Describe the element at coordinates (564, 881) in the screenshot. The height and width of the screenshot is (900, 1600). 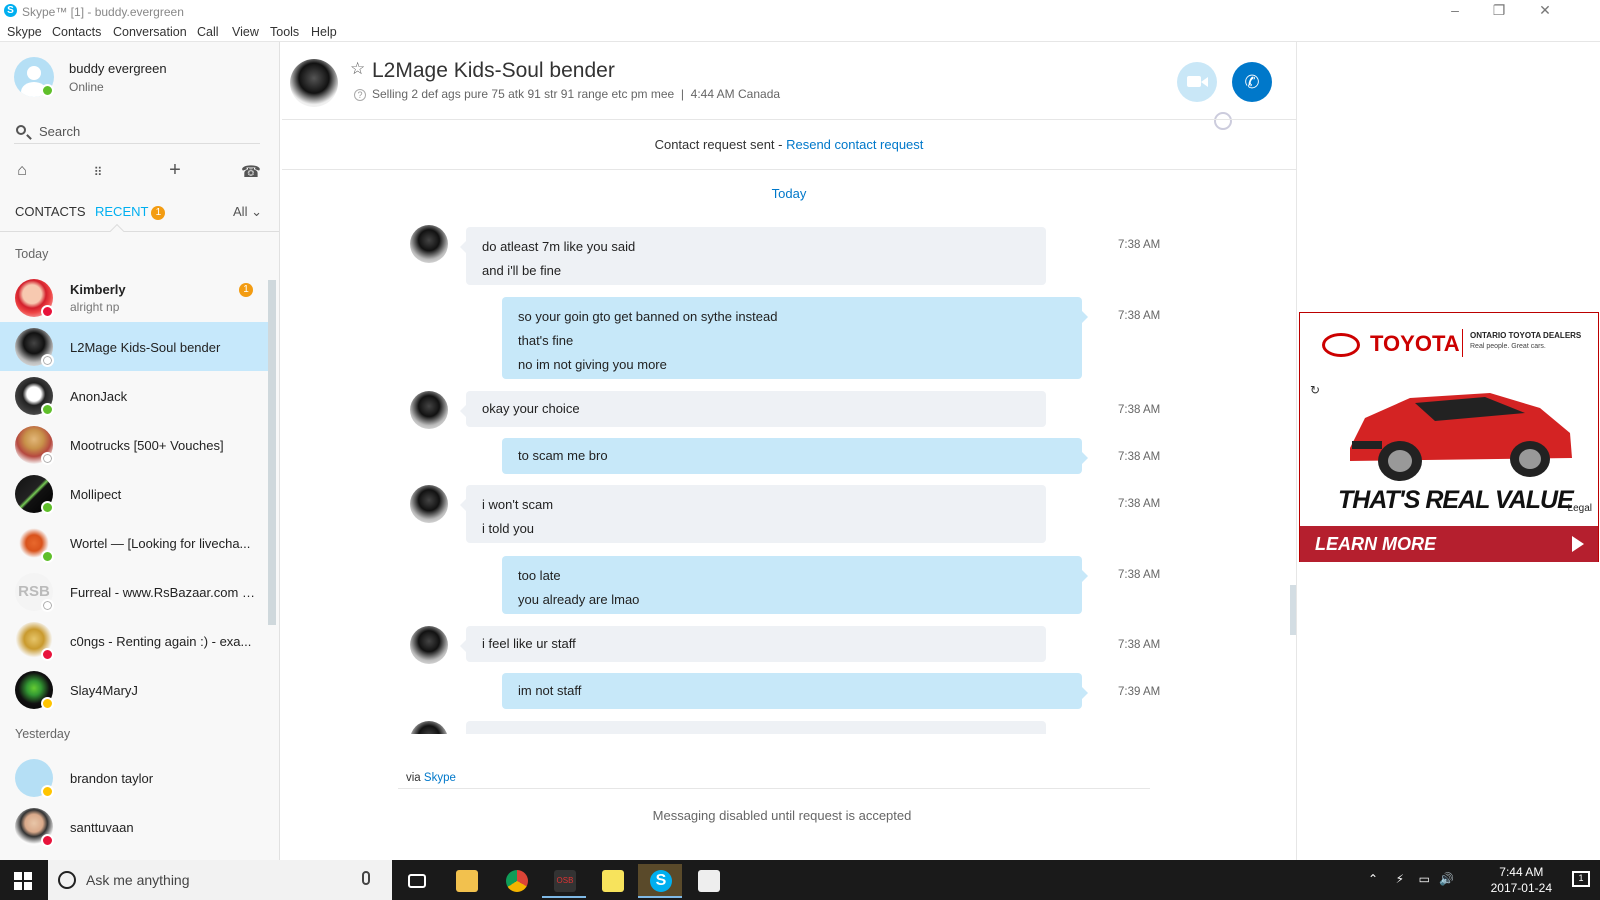
I see `osbuddy-button: OSB` at that location.